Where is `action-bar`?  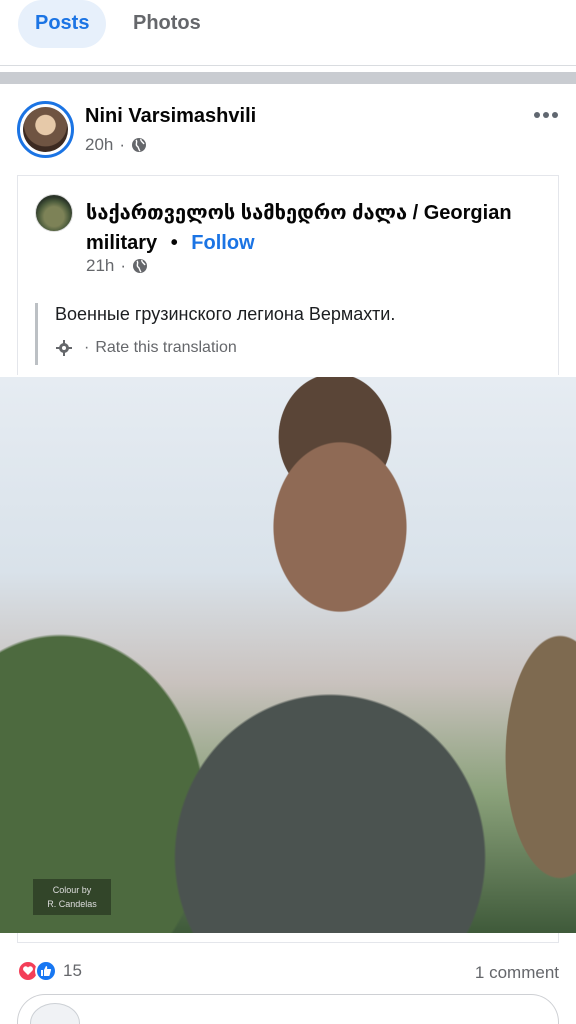 action-bar is located at coordinates (288, 1009).